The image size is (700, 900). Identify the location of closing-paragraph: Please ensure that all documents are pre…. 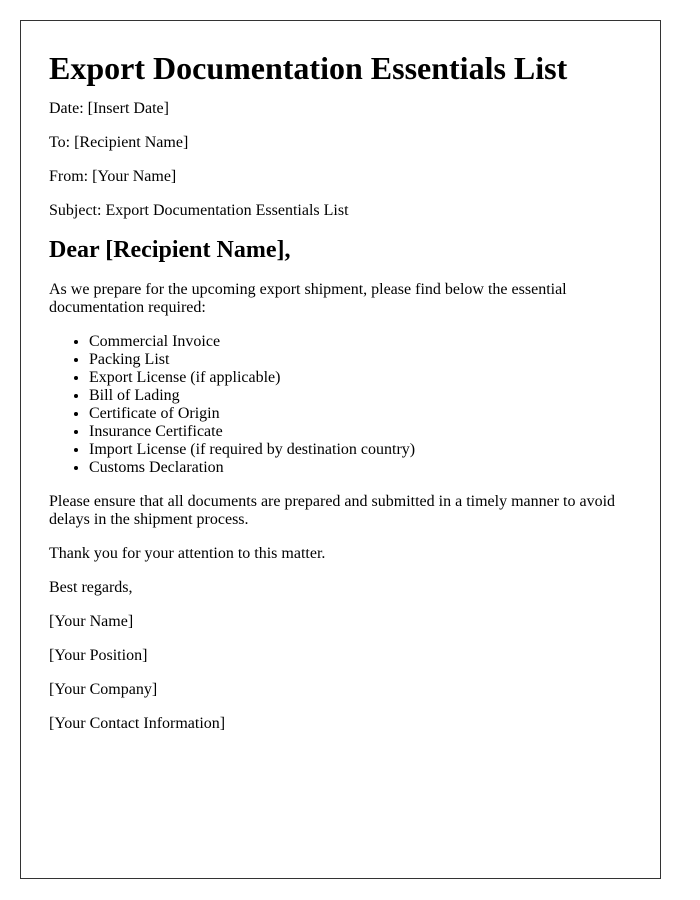
(332, 510).